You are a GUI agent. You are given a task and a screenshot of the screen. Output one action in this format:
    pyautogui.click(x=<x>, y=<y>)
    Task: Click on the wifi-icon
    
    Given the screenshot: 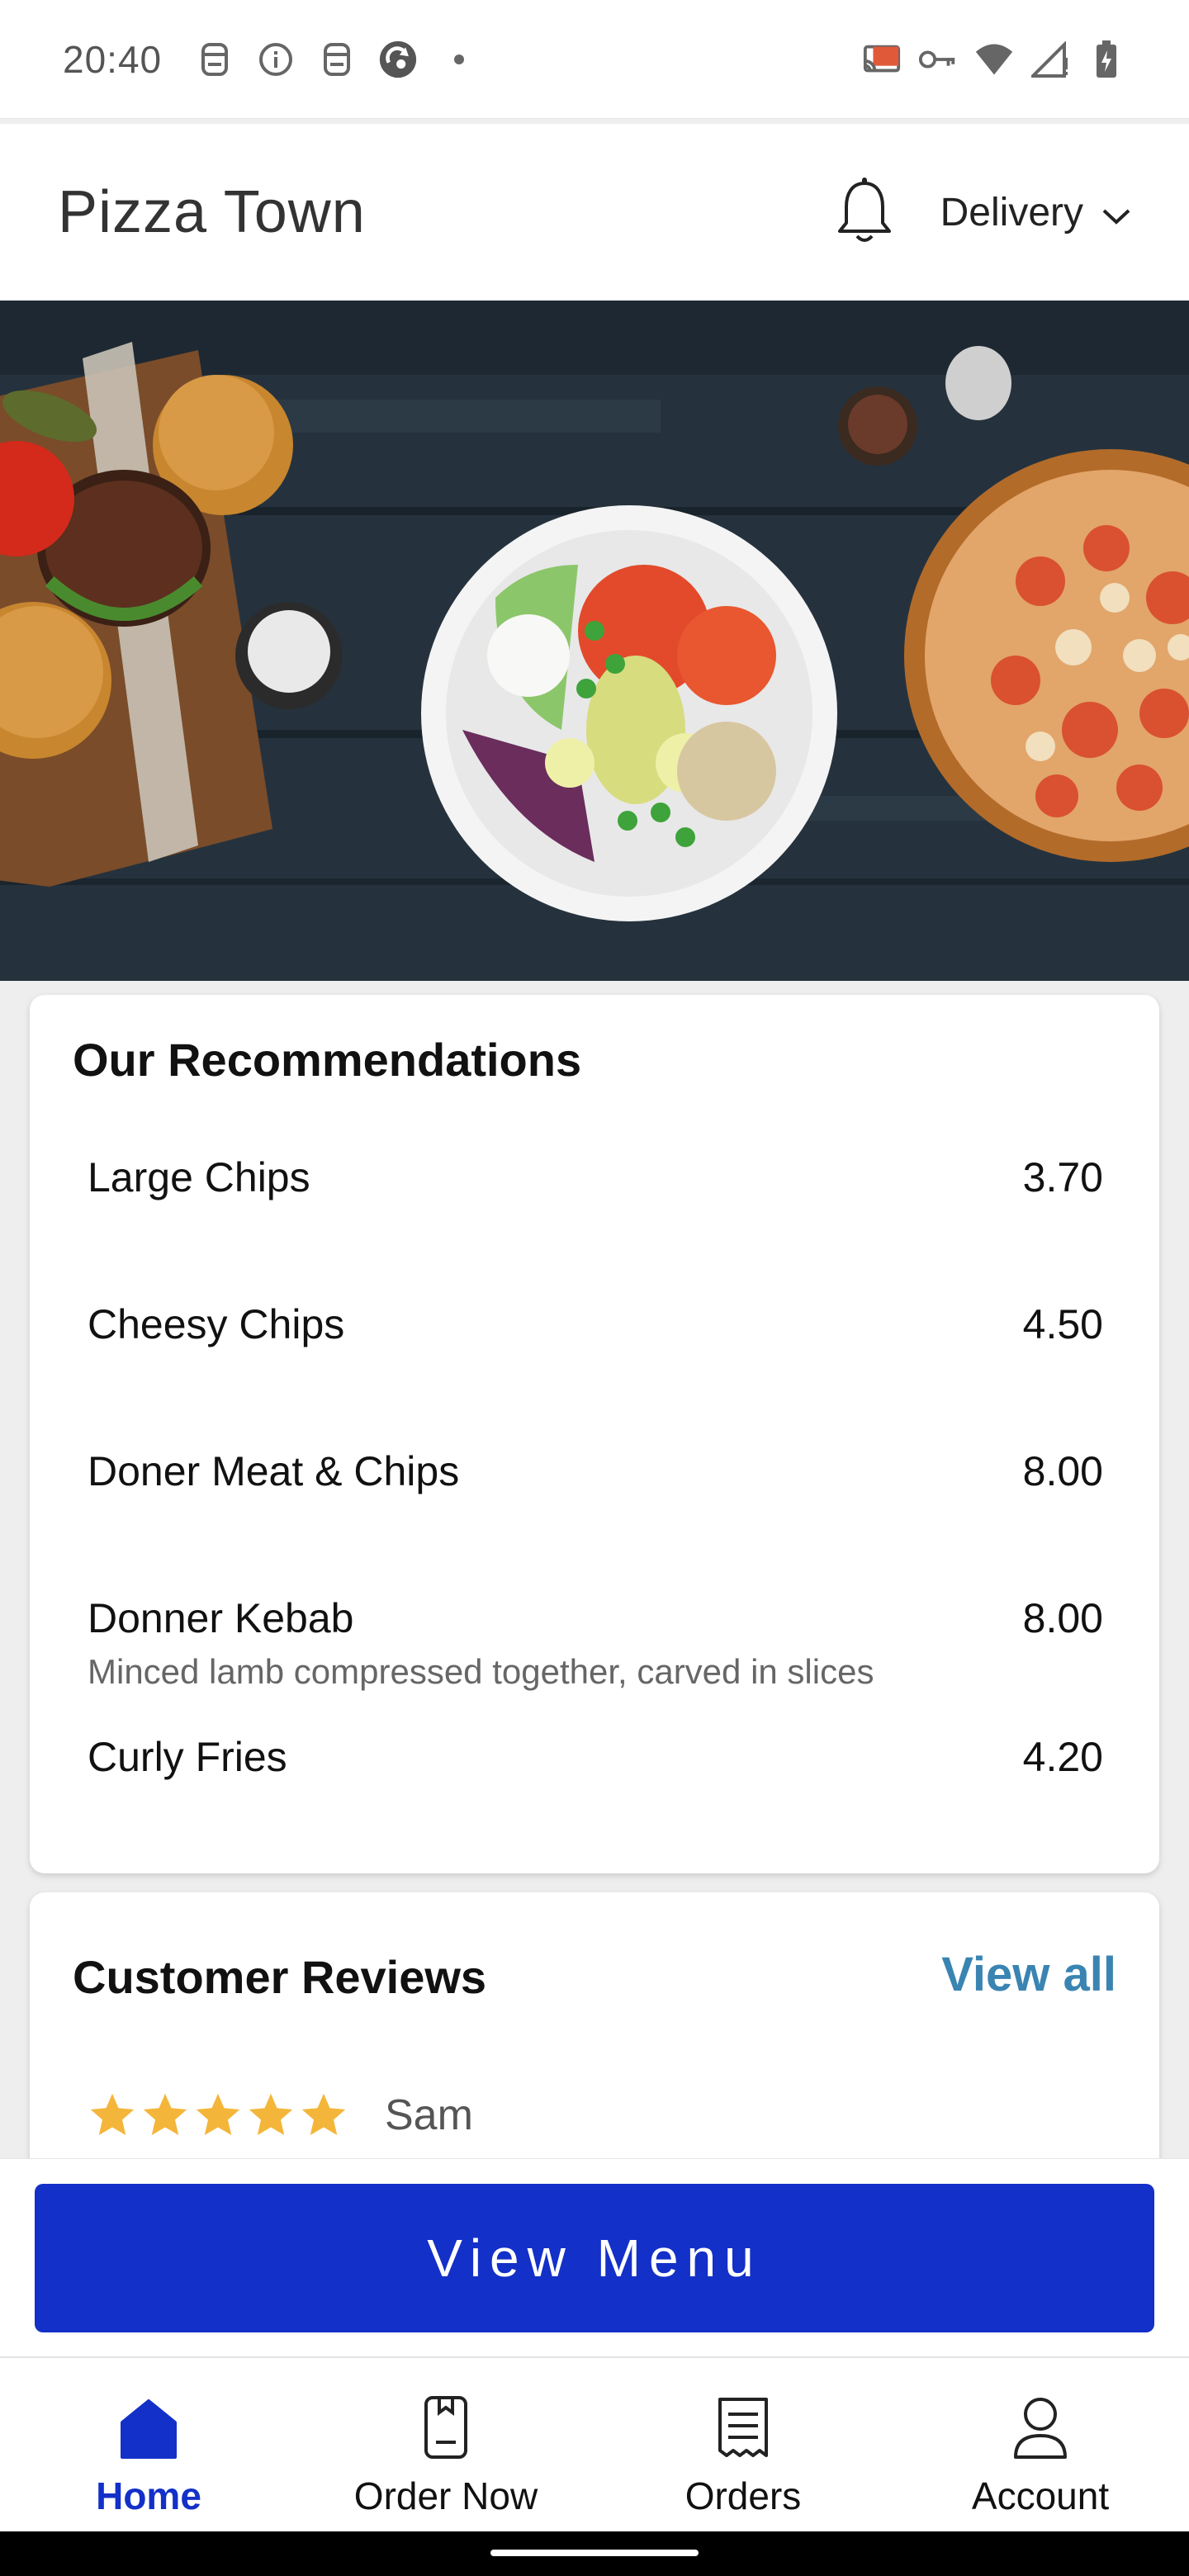 What is the action you would take?
    pyautogui.click(x=994, y=59)
    